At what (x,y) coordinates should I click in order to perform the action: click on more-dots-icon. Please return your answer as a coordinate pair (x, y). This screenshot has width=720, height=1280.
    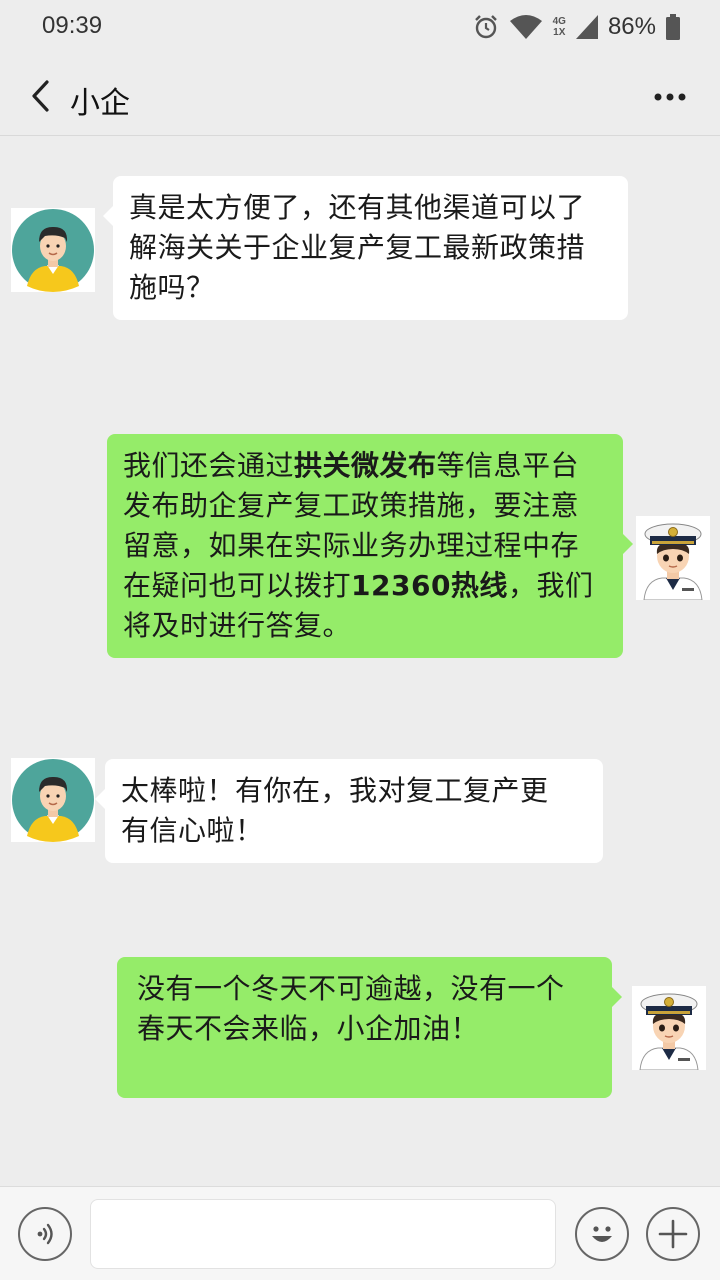
    Looking at the image, I should click on (670, 97).